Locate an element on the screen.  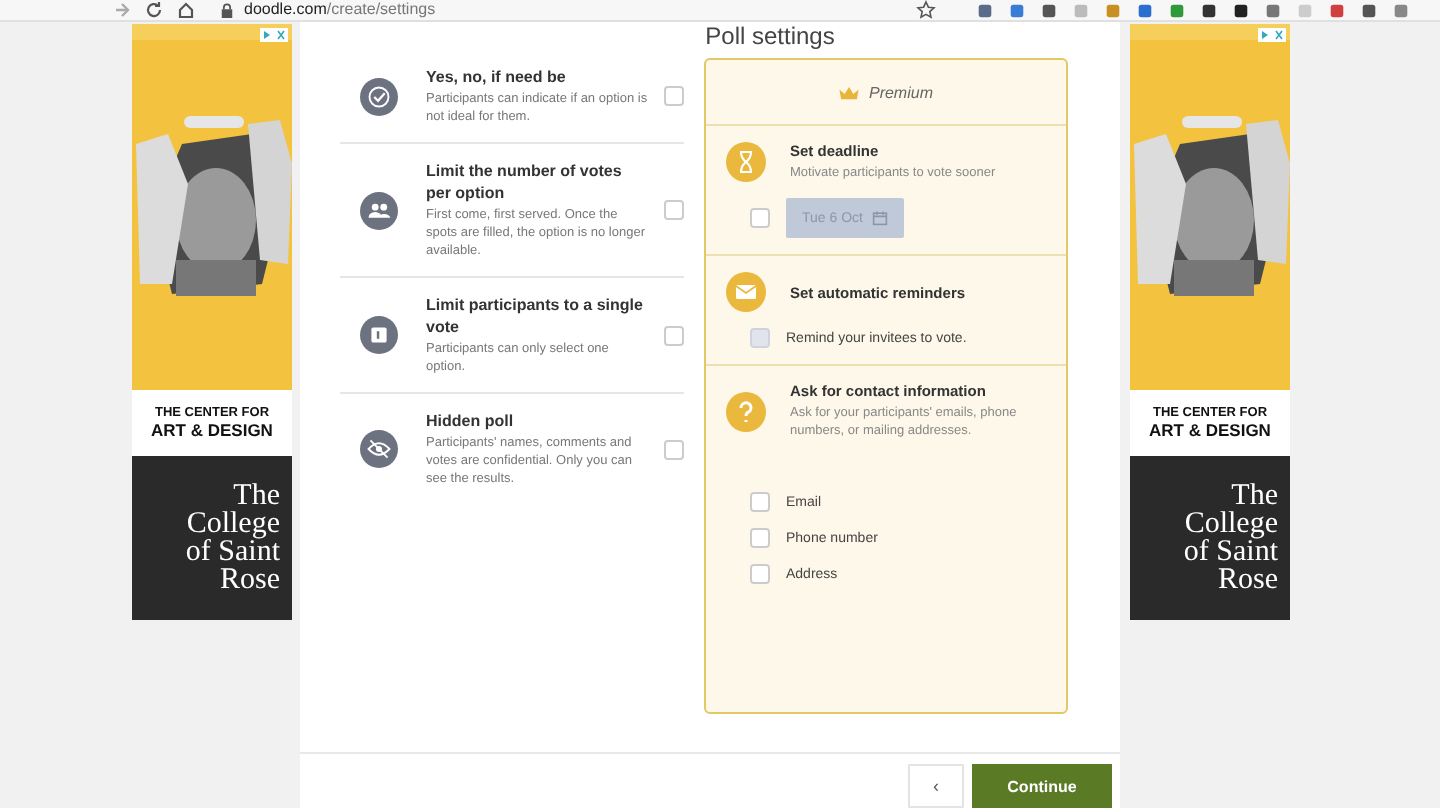
reload-icon is located at coordinates (154, 10).